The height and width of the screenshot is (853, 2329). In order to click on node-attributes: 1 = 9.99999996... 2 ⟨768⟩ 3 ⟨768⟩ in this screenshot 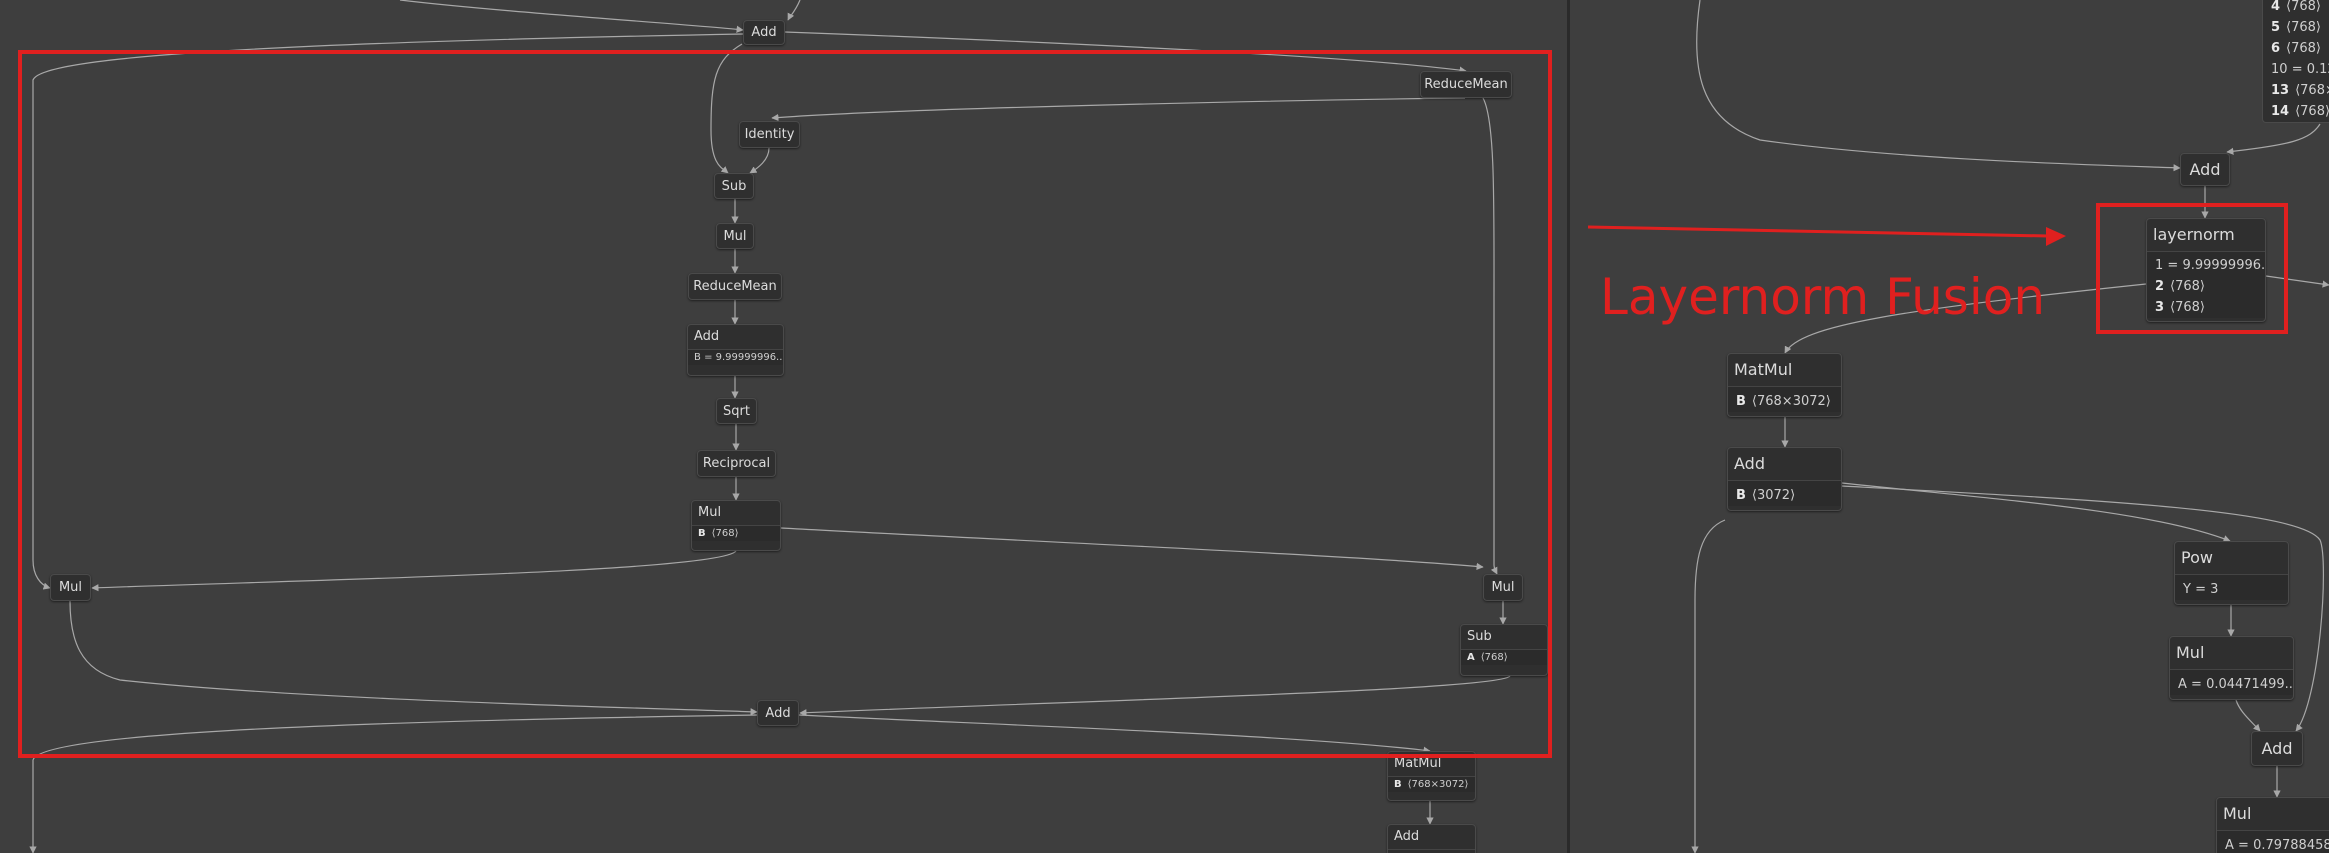, I will do `click(2206, 285)`.